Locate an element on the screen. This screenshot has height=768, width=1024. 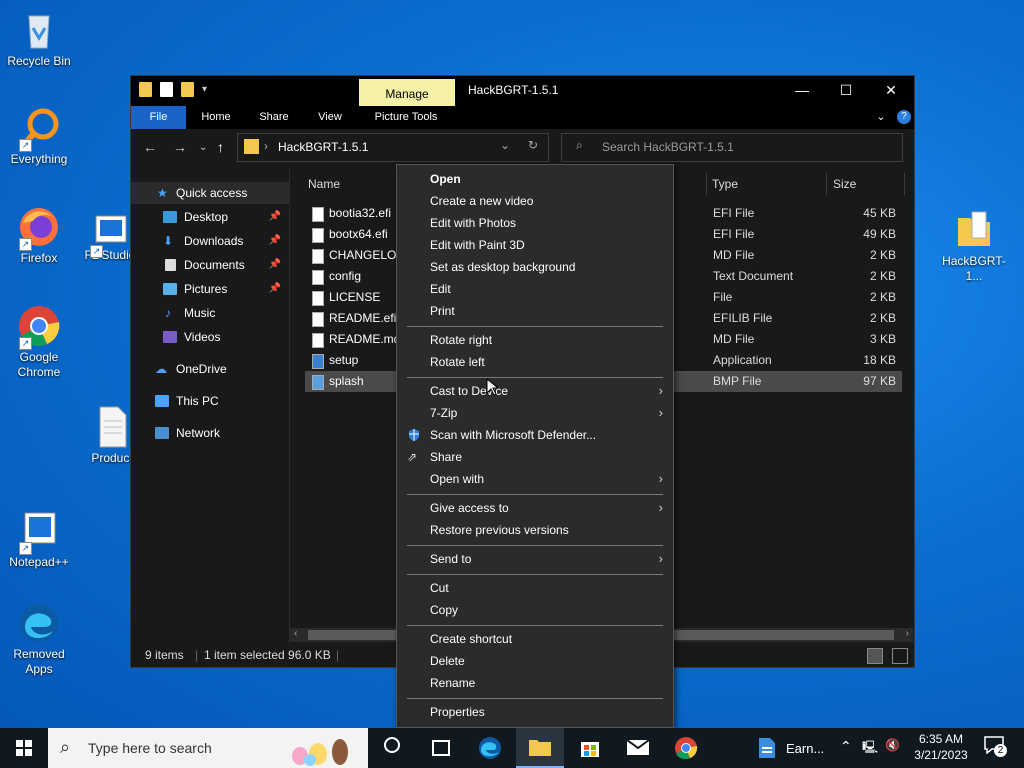
taskbar-file-explorer is located at coordinates (540, 748).